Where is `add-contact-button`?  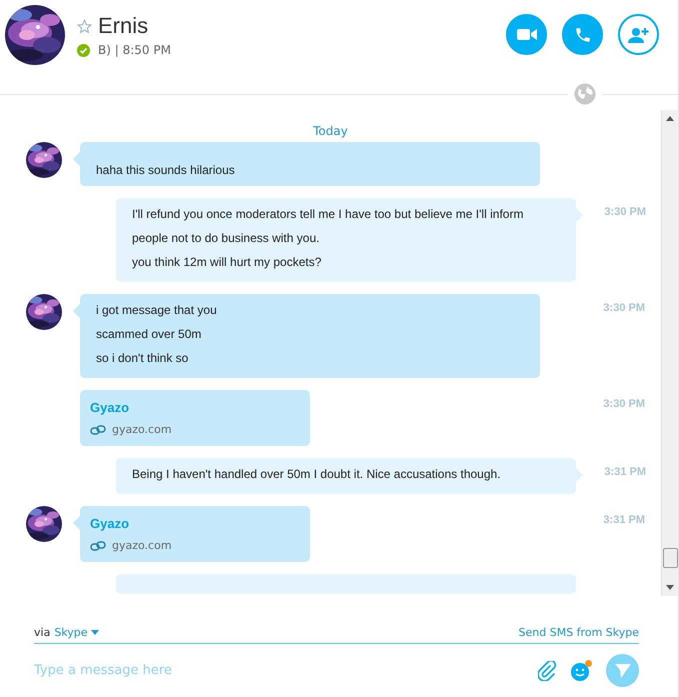
add-contact-button is located at coordinates (638, 34).